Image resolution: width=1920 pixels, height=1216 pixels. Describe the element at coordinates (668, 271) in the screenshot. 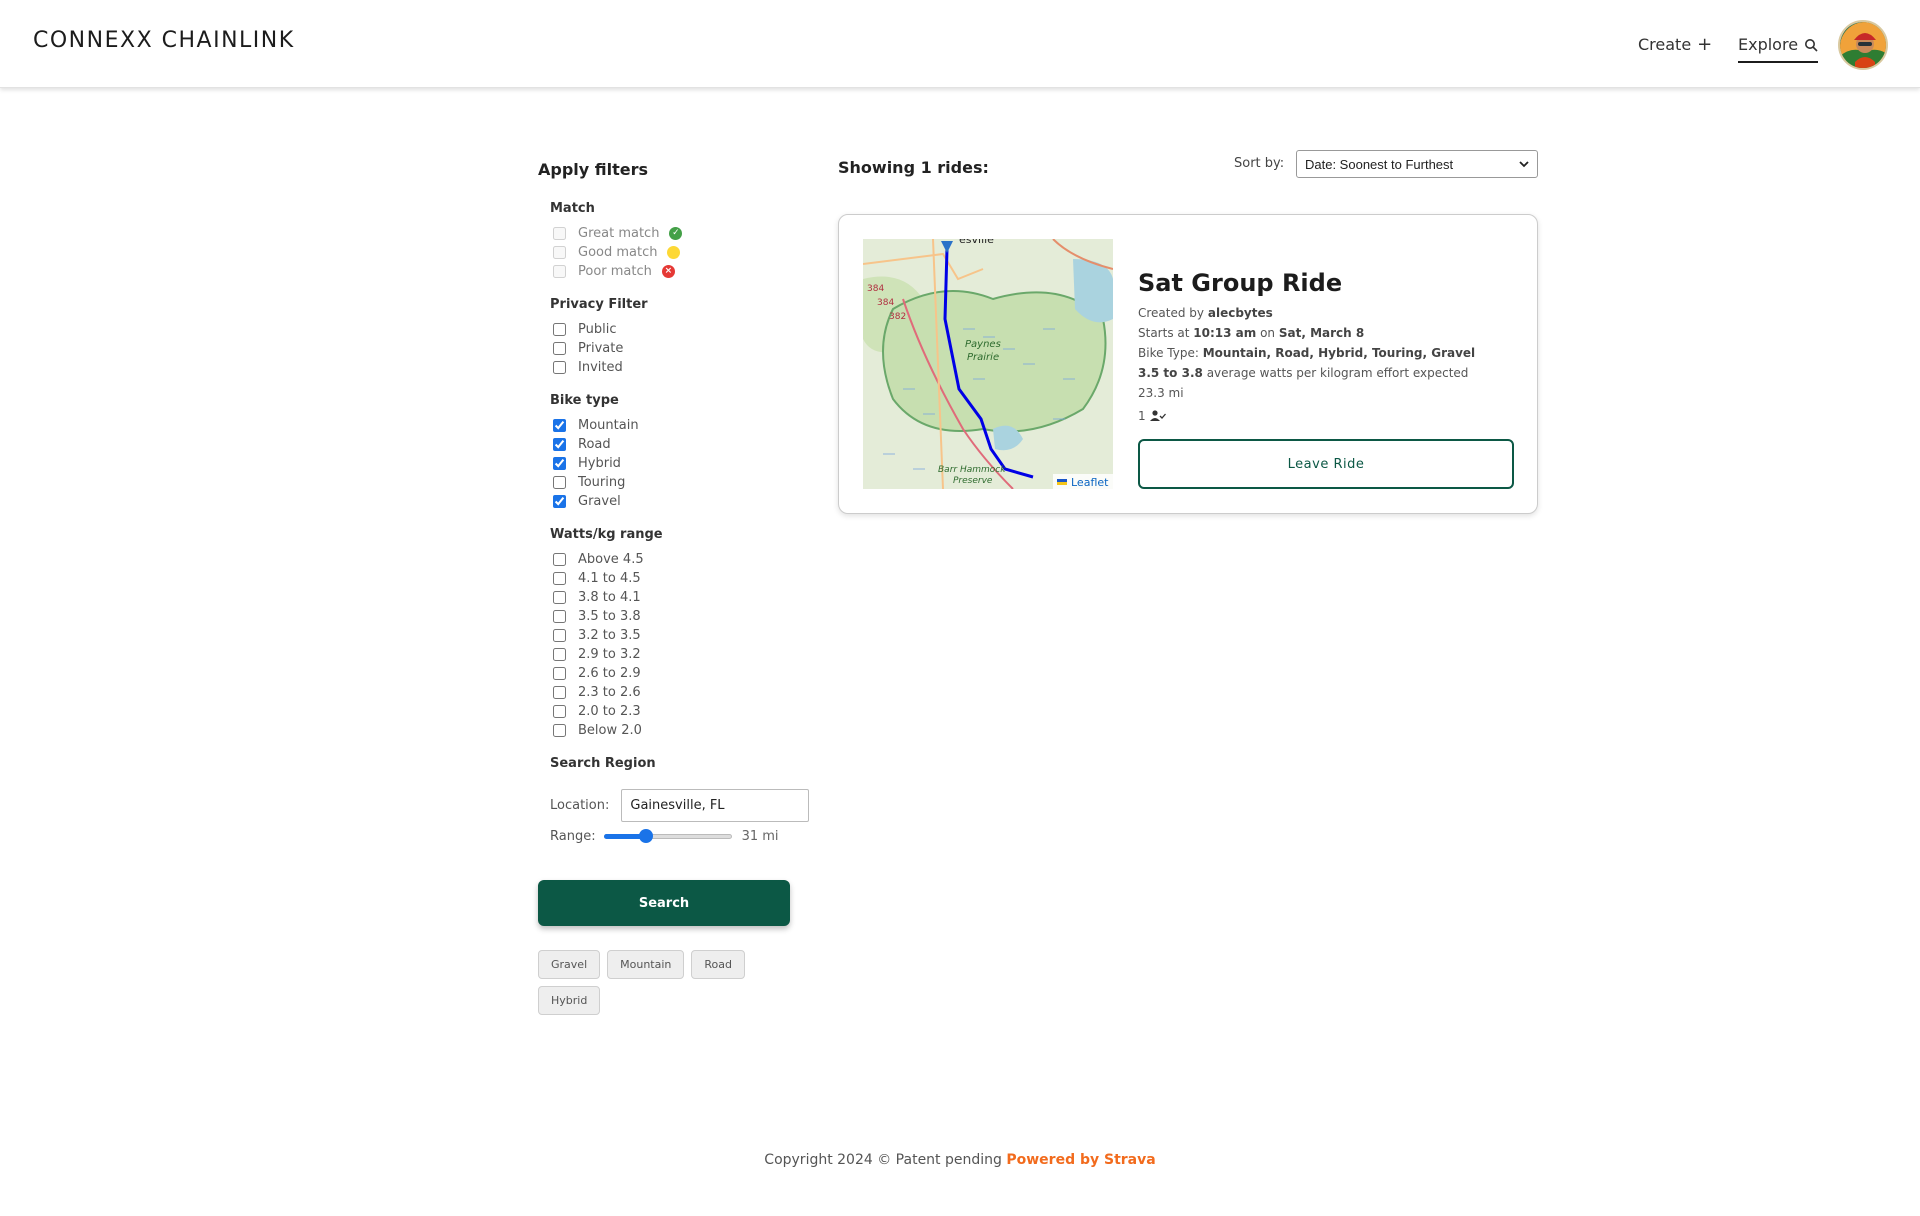

I see `x-circle-icon: ×` at that location.